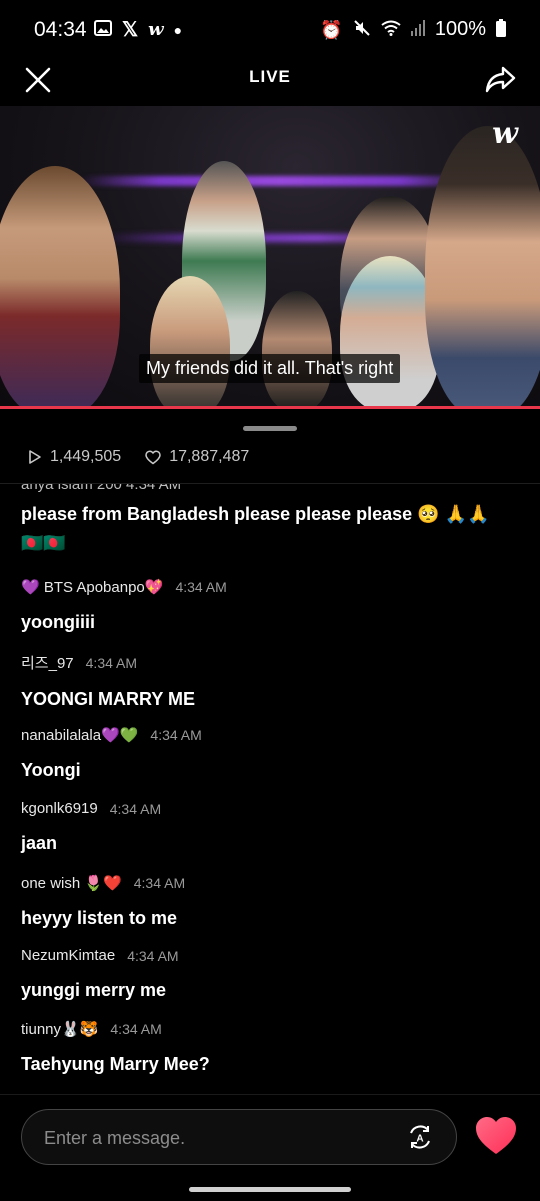 This screenshot has height=1201, width=540. Describe the element at coordinates (59, 808) in the screenshot. I see `chat-username: kgonlk6919` at that location.